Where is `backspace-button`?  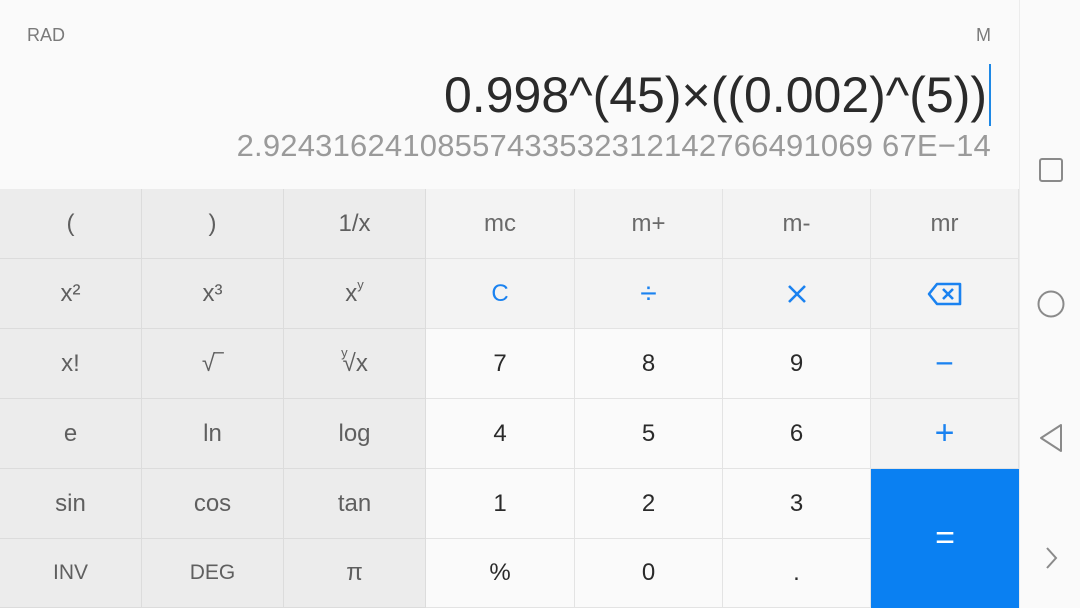
backspace-button is located at coordinates (945, 294).